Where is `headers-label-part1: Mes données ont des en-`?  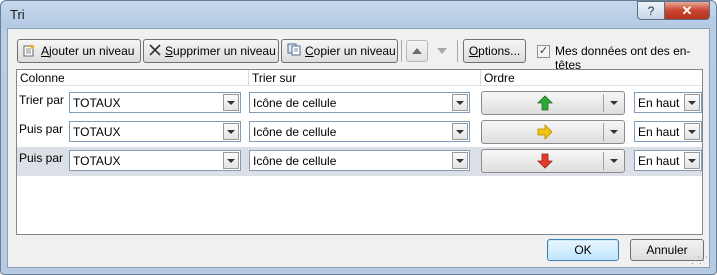 headers-label-part1: Mes données ont des en- is located at coordinates (623, 51).